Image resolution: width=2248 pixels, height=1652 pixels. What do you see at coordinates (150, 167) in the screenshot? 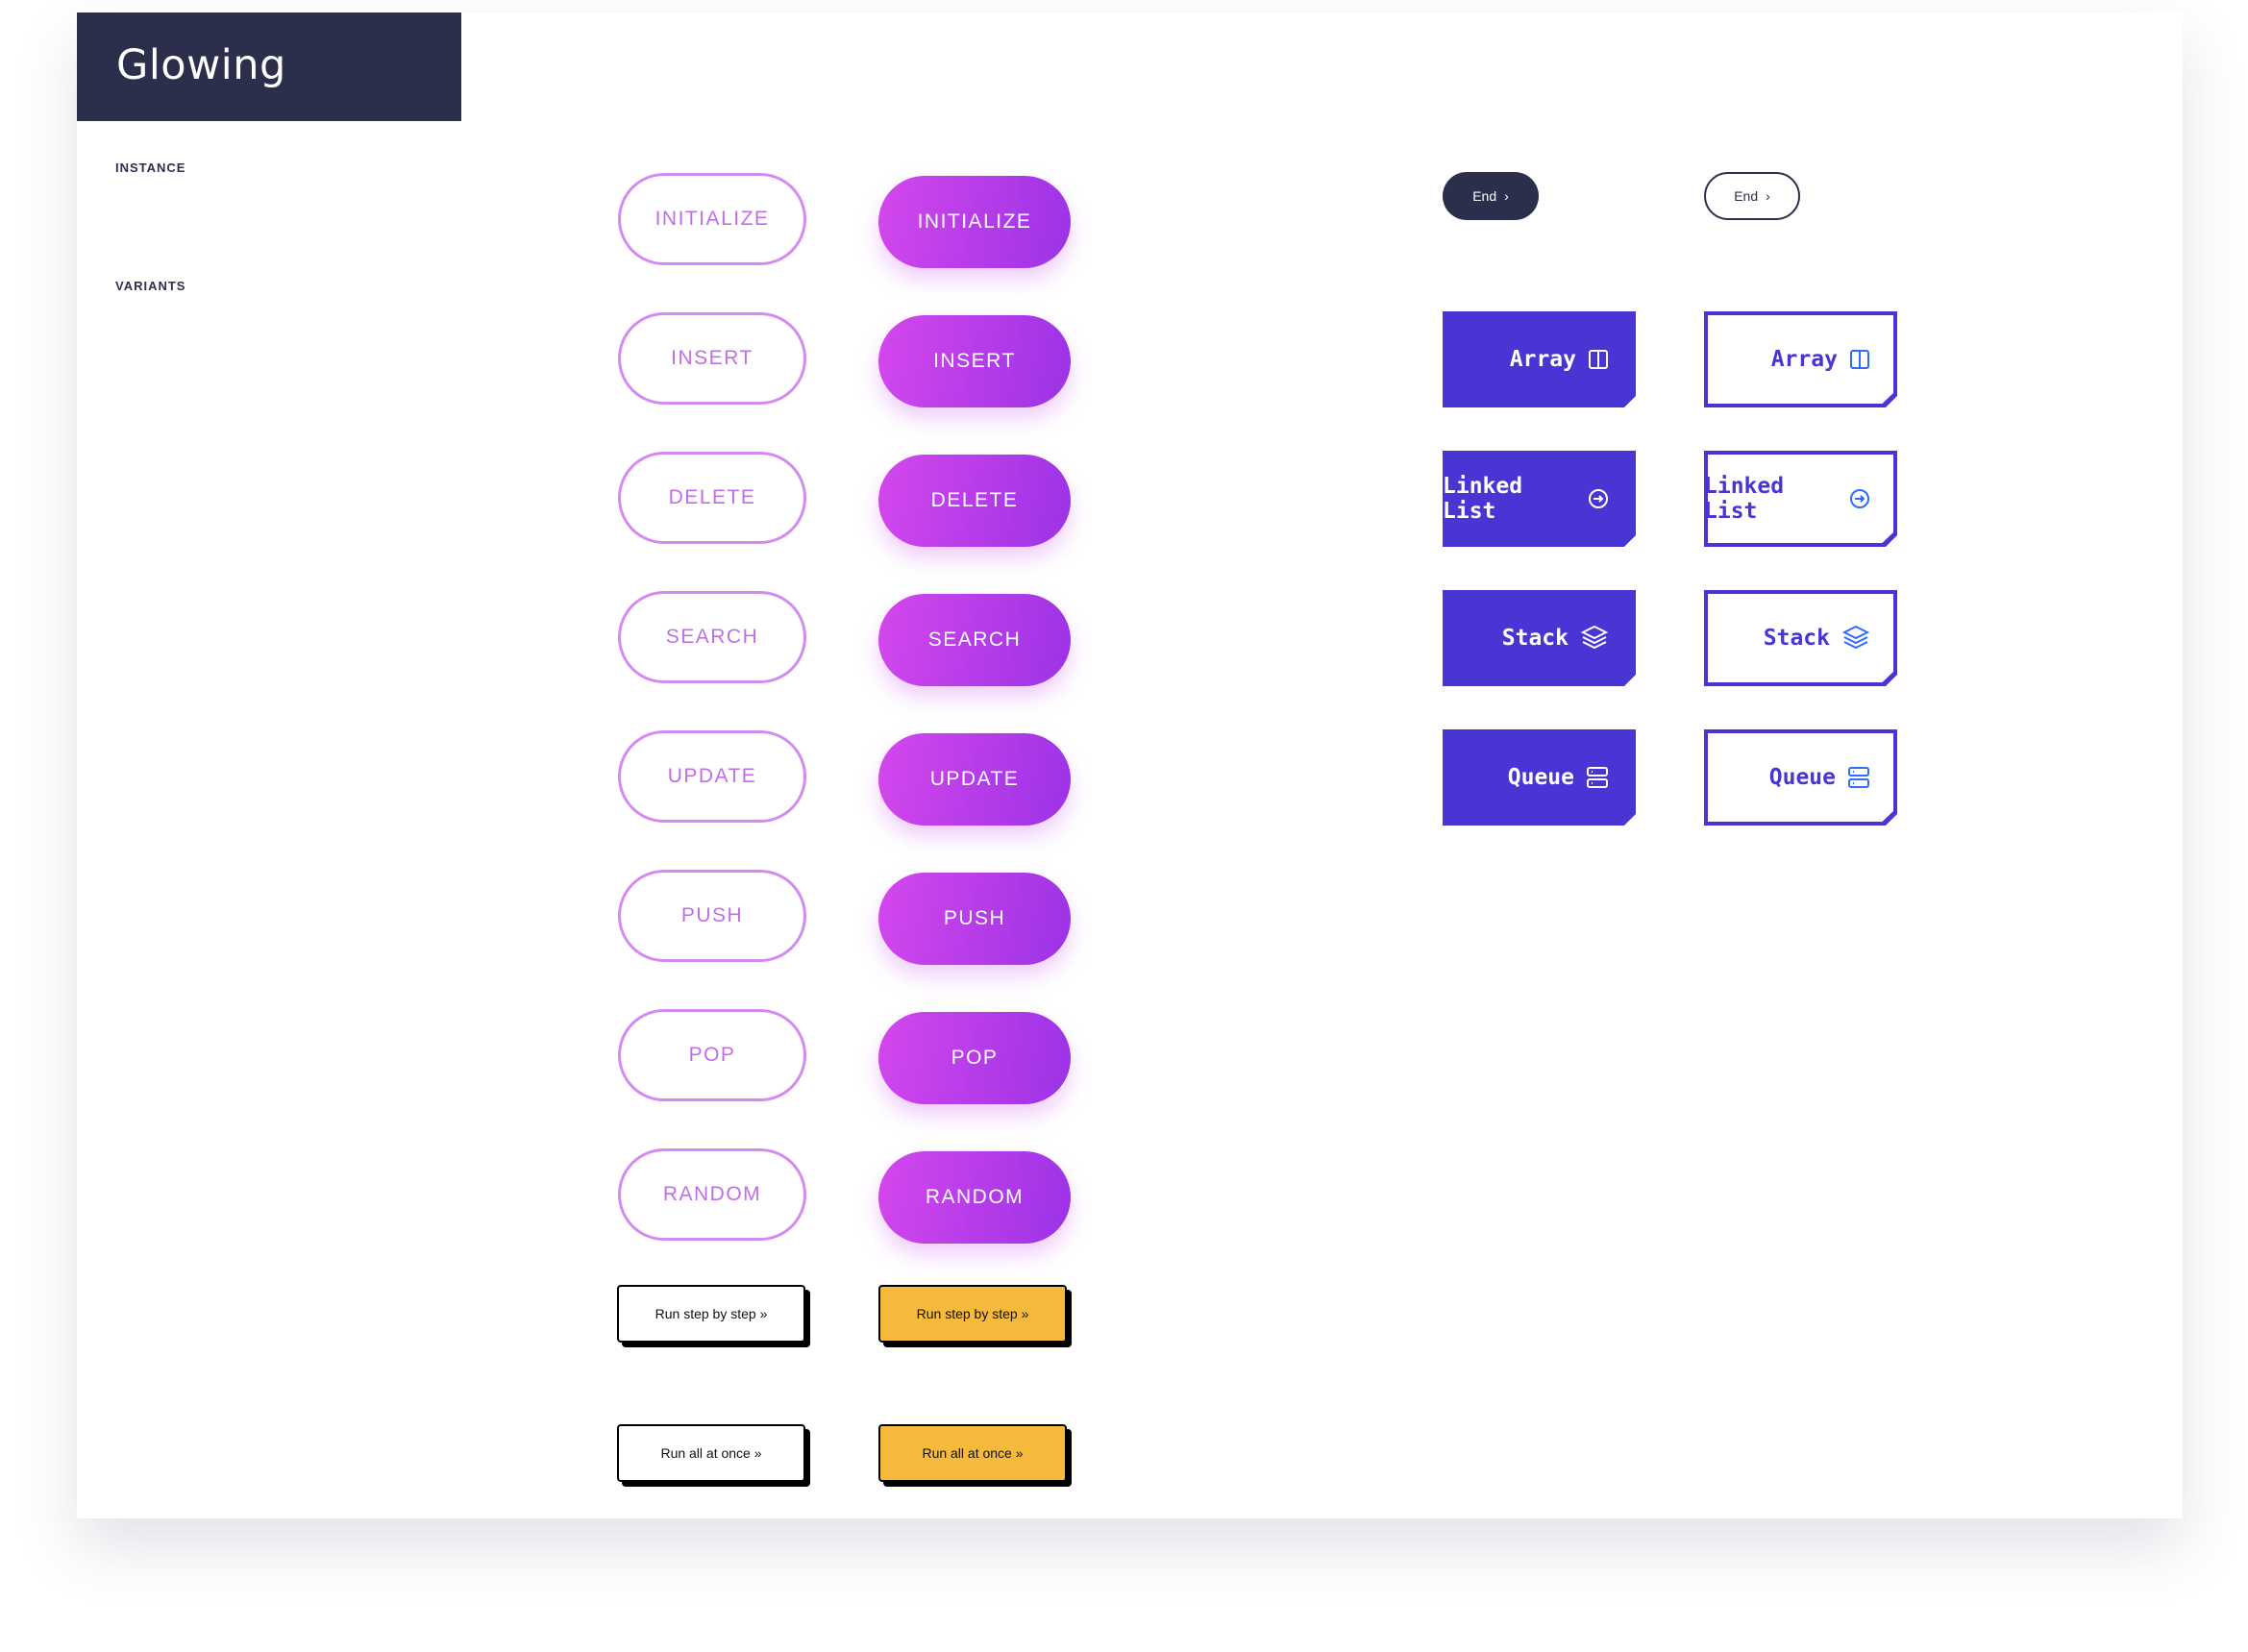
I see `section-label-instance: INSTANCE` at bounding box center [150, 167].